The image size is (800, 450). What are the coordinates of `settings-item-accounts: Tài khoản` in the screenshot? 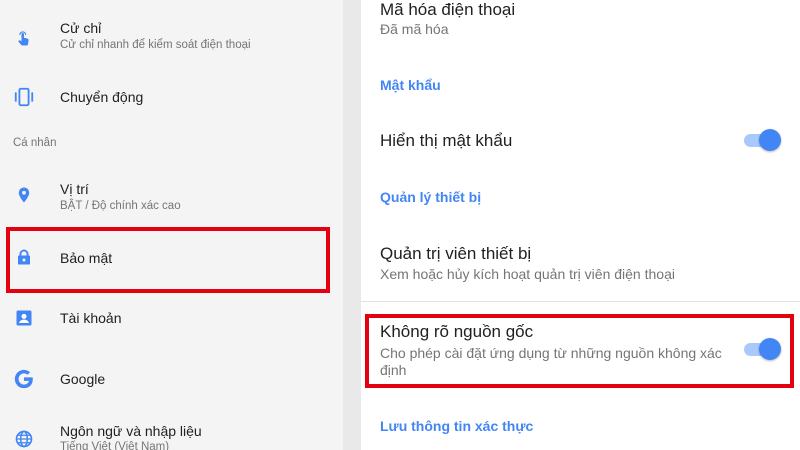 It's located at (171, 319).